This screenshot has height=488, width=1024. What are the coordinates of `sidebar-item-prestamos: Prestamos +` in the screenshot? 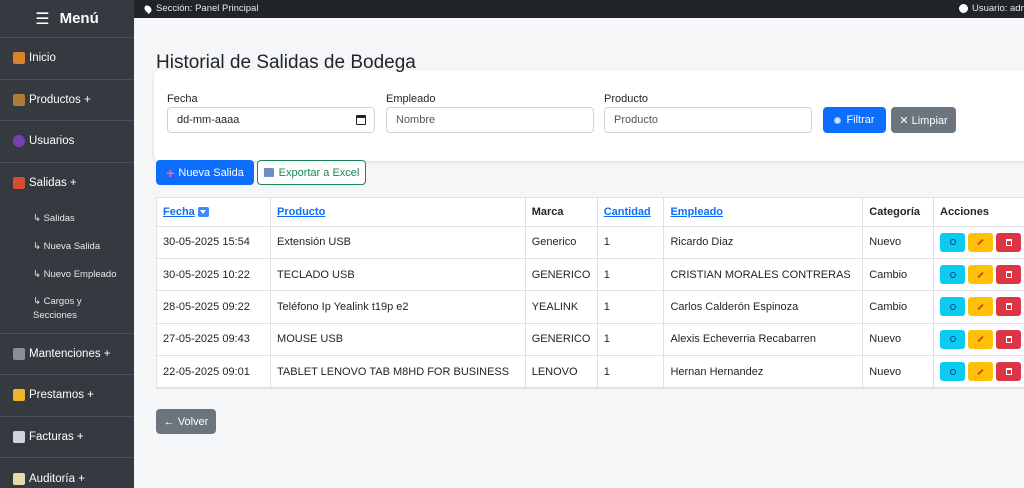 It's located at (67, 396).